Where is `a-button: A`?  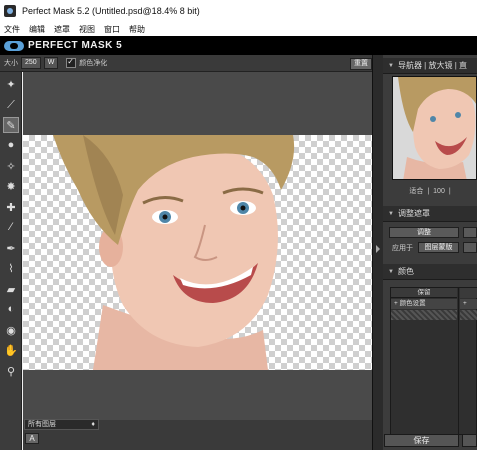 a-button: A is located at coordinates (32, 438).